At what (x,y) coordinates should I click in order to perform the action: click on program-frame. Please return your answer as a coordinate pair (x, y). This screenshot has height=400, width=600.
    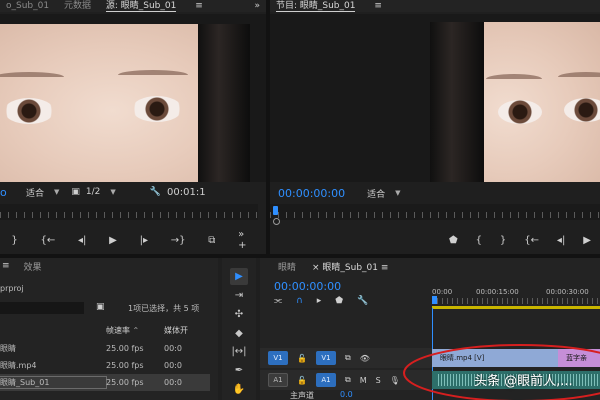
    Looking at the image, I should click on (515, 102).